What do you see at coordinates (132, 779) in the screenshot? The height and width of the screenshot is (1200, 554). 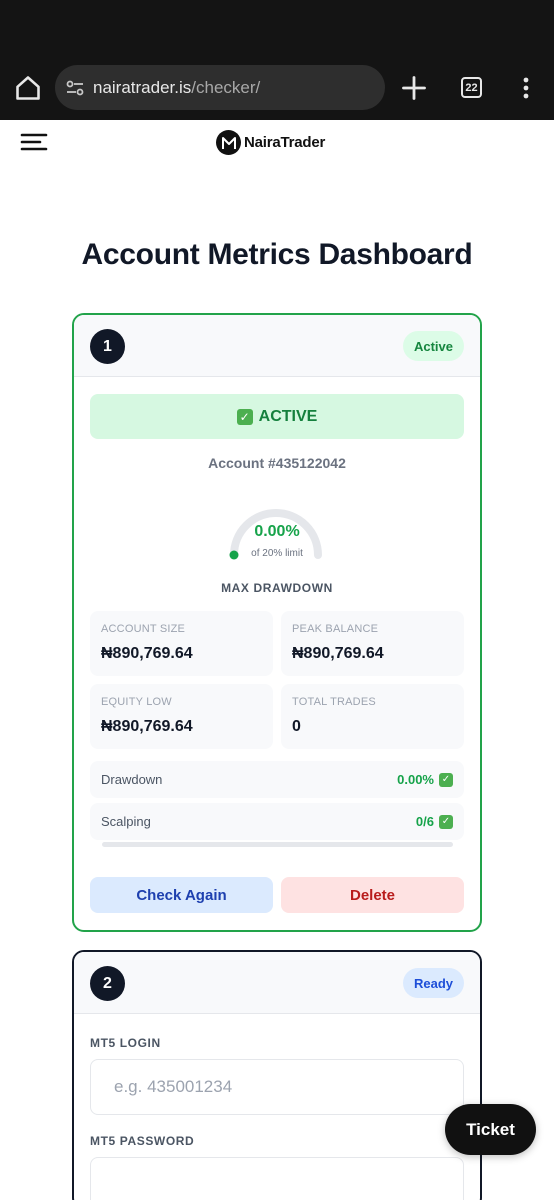 I see `rule-label: Drawdown` at bounding box center [132, 779].